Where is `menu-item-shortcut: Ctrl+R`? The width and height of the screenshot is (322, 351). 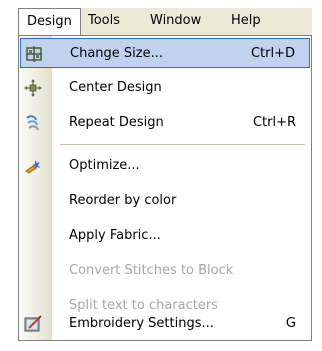 menu-item-shortcut: Ctrl+R is located at coordinates (274, 122).